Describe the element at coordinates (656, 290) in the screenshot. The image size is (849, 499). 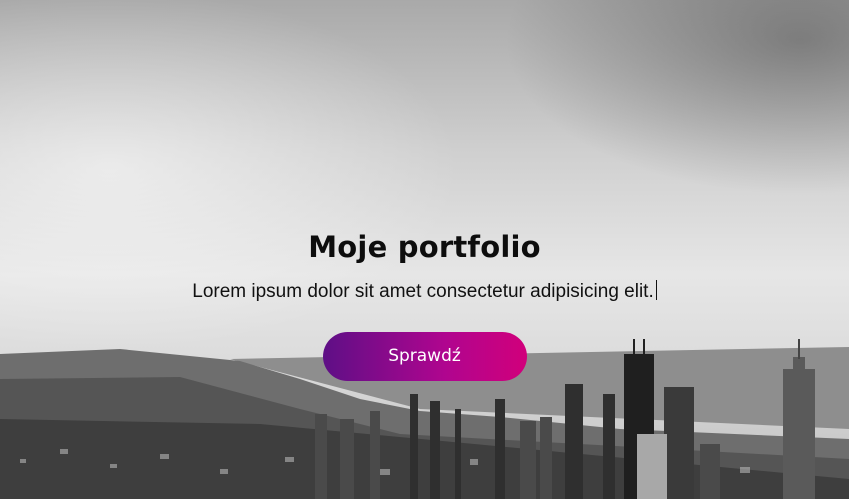
I see `typing-caret` at that location.